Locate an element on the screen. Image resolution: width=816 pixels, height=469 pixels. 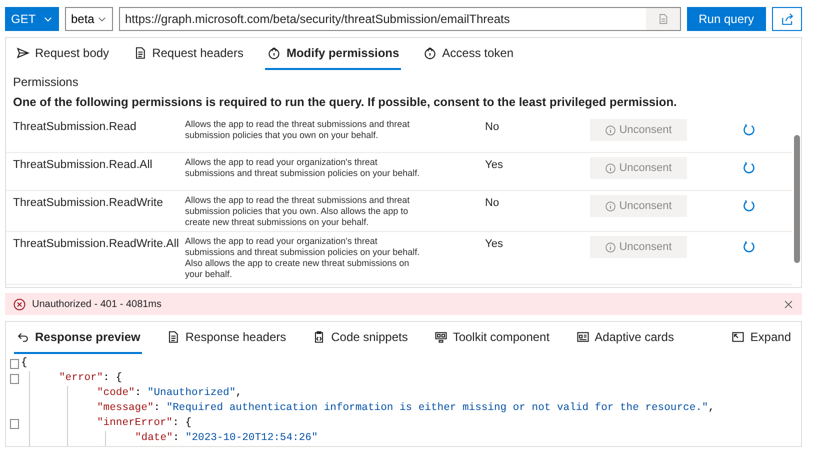
permission-description: Allows the app to read the threat submissions and threat submission policies that you own on your behalf. is located at coordinates (298, 130).